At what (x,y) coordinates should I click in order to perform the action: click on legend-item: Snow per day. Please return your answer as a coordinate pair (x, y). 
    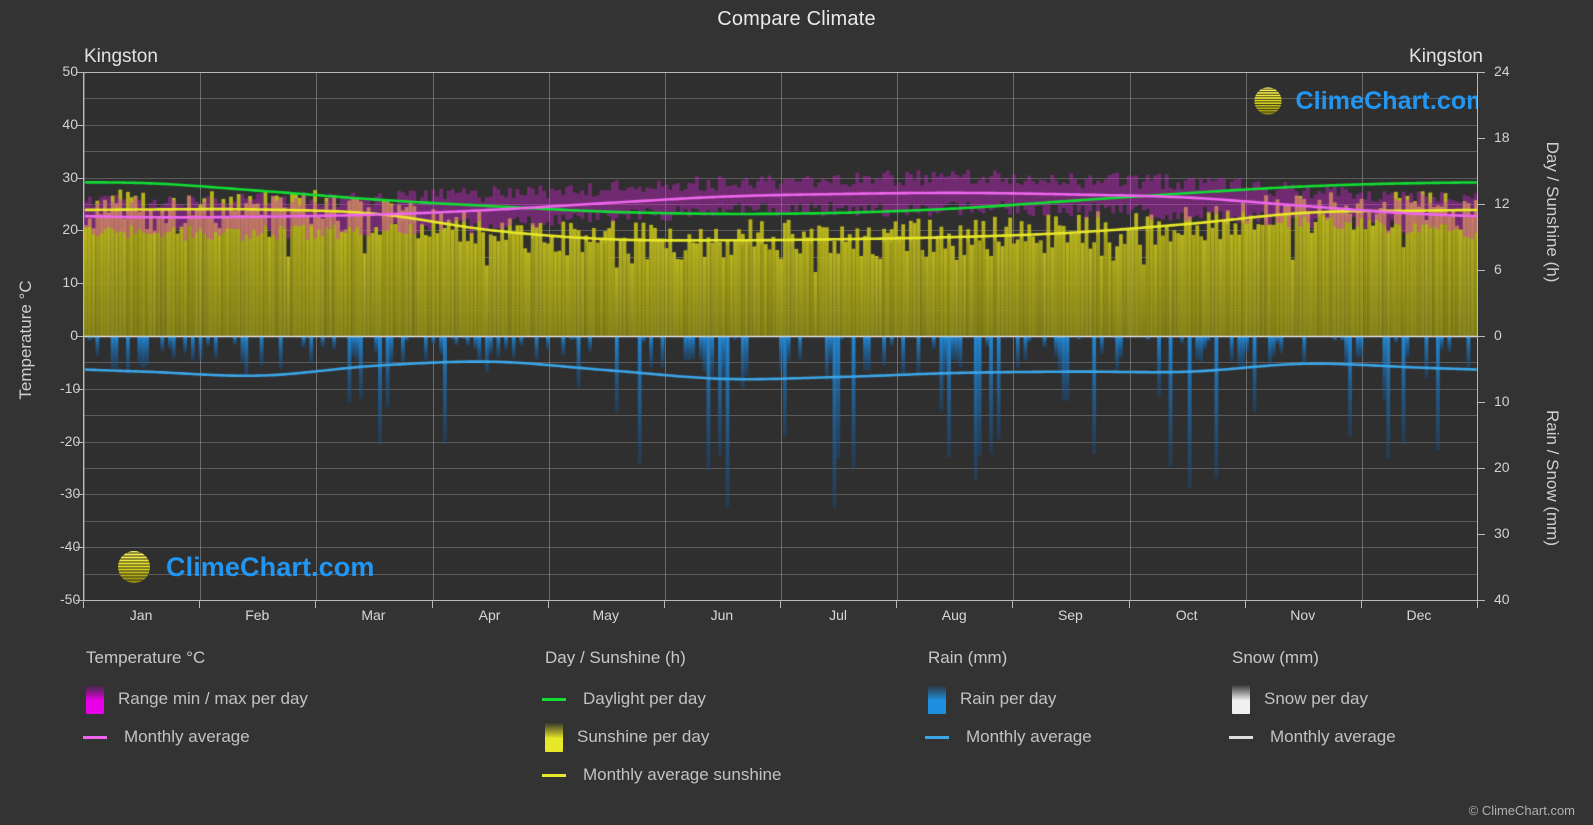
    Looking at the image, I should click on (1314, 699).